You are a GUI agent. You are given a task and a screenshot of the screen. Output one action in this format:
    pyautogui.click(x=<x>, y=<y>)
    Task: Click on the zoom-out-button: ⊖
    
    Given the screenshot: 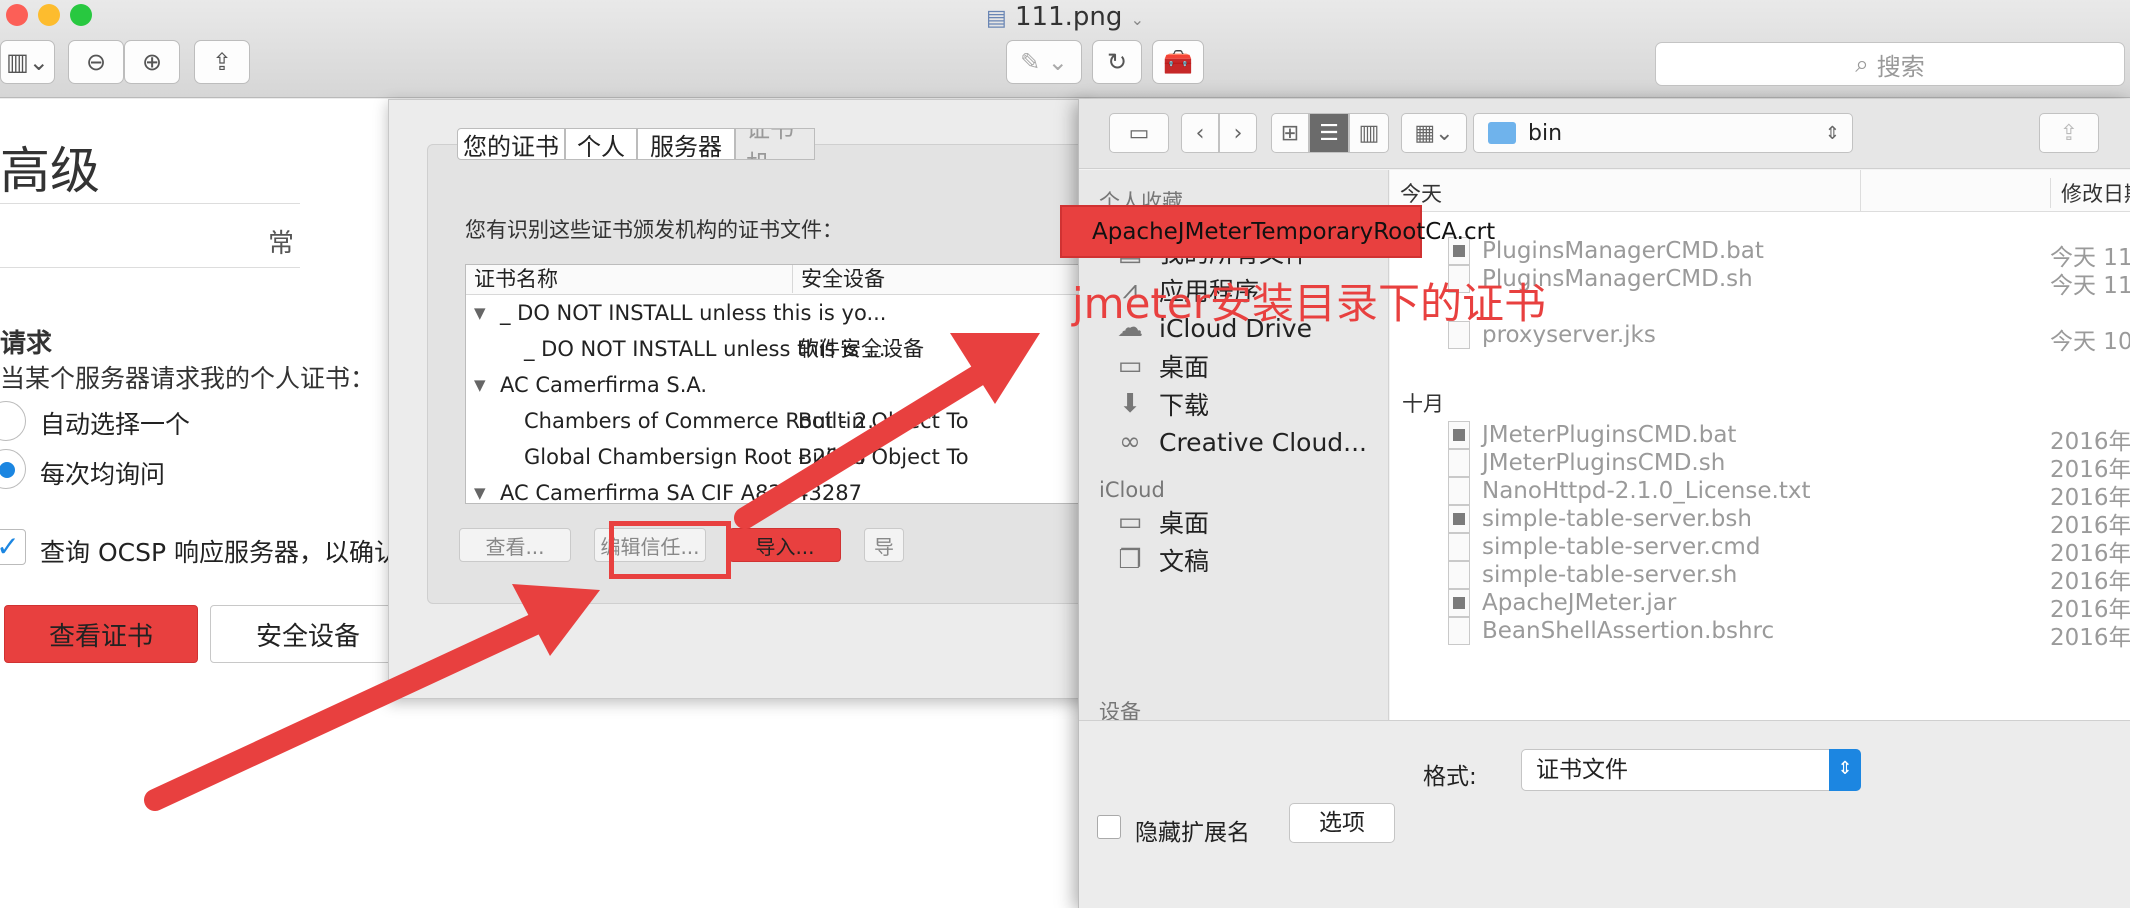 What is the action you would take?
    pyautogui.click(x=96, y=62)
    